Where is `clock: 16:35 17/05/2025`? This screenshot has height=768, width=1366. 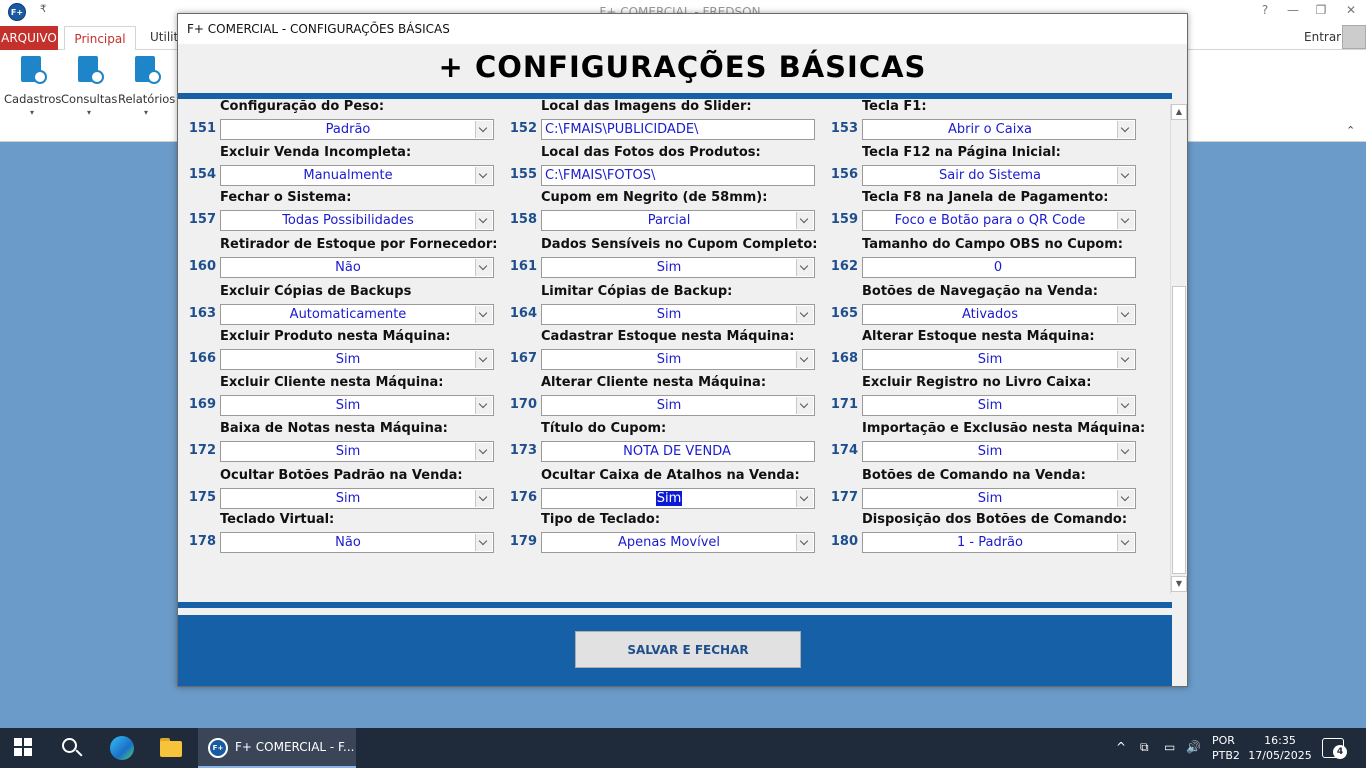
clock: 16:35 17/05/2025 is located at coordinates (1280, 748).